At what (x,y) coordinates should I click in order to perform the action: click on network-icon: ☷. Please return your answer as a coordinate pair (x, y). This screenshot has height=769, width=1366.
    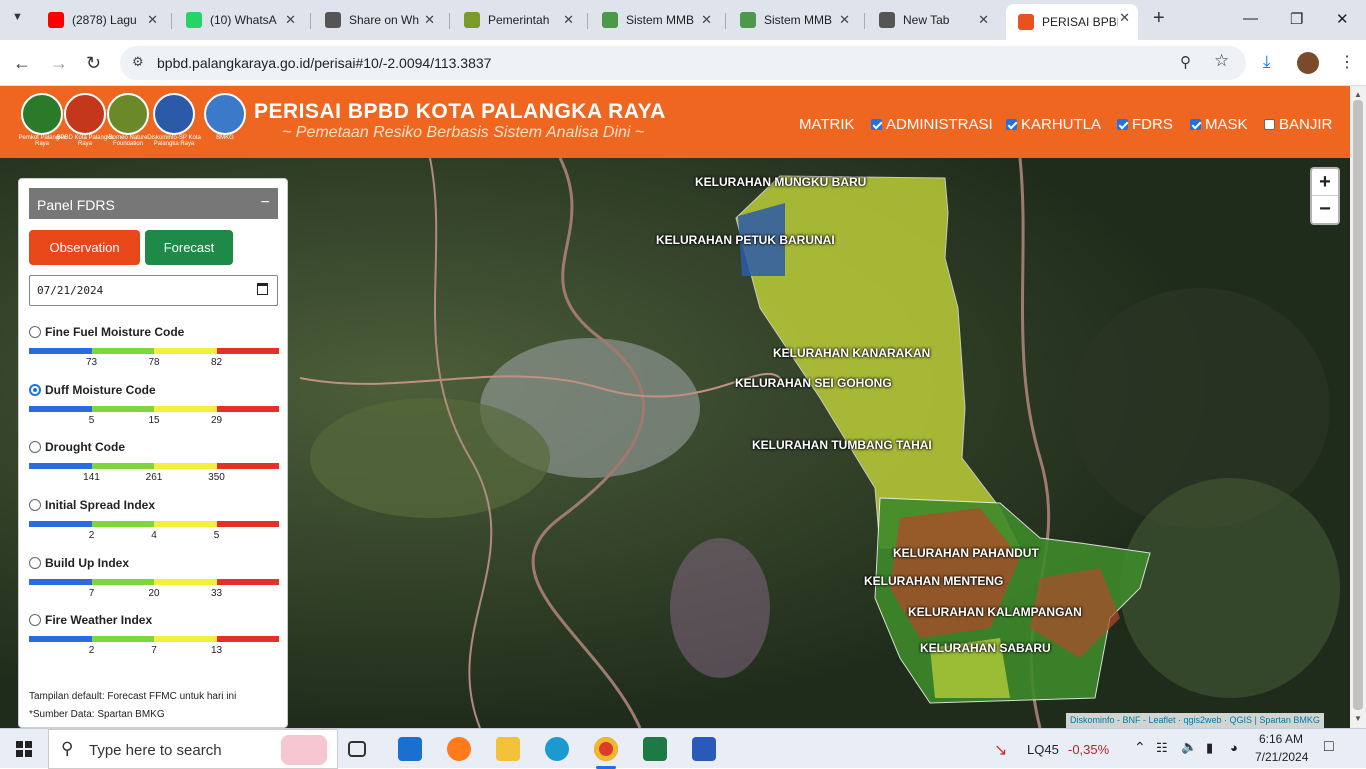
    Looking at the image, I should click on (1162, 748).